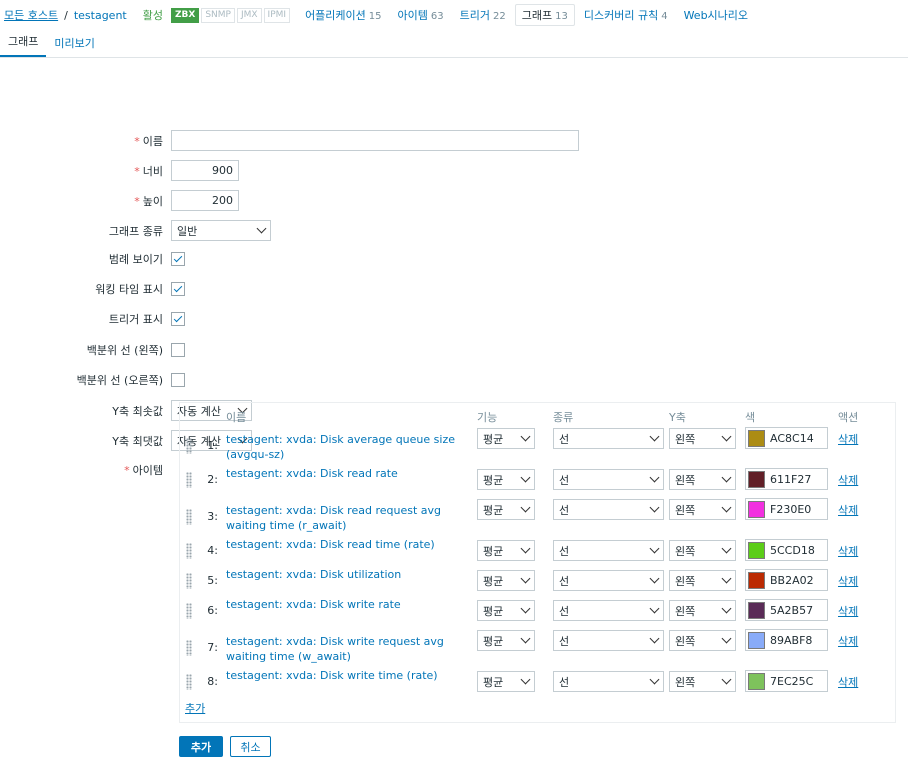  Describe the element at coordinates (544, 15) in the screenshot. I see `nav-graphs: 그래프 13` at that location.